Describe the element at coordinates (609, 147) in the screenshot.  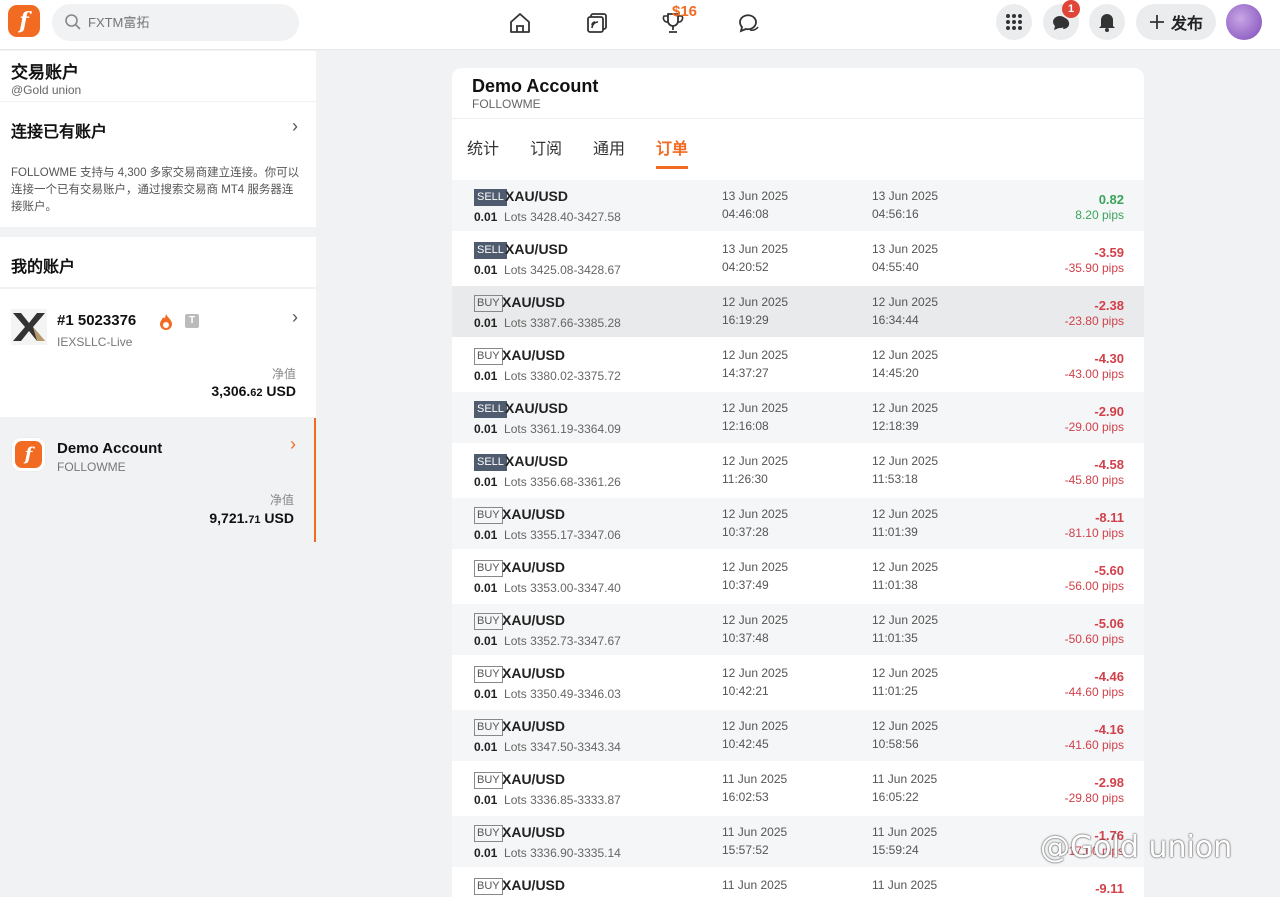
I see `tab-general: 通用` at that location.